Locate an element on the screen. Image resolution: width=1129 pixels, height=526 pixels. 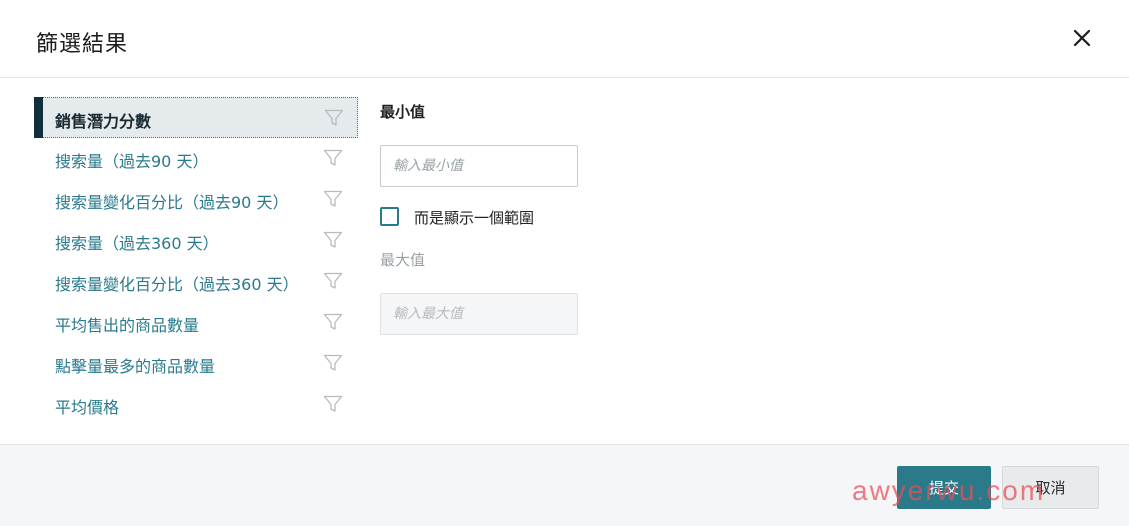
filter-item-label: 銷售潛力分數 is located at coordinates (103, 121).